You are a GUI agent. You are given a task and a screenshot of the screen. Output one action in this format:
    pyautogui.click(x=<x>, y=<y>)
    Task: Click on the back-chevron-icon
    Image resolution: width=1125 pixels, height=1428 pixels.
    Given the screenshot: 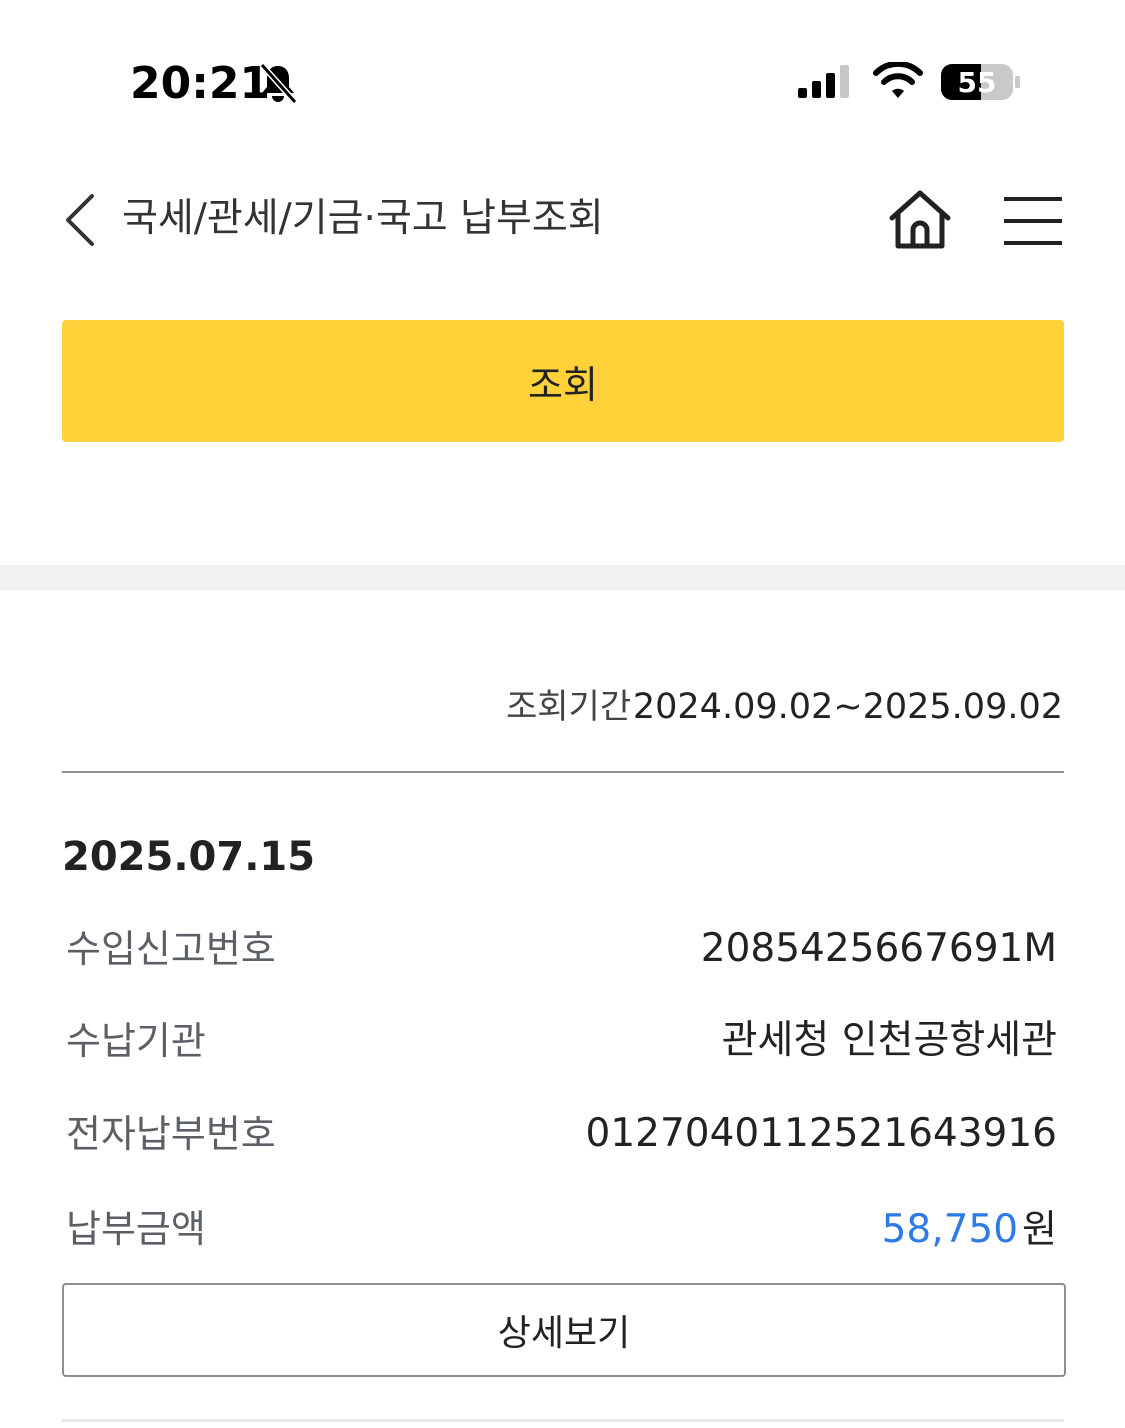 What is the action you would take?
    pyautogui.click(x=82, y=220)
    